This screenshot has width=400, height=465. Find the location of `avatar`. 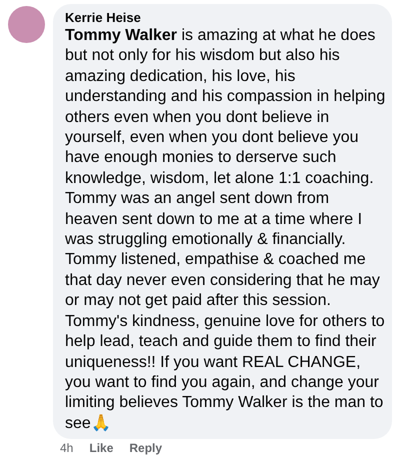

avatar is located at coordinates (26, 24).